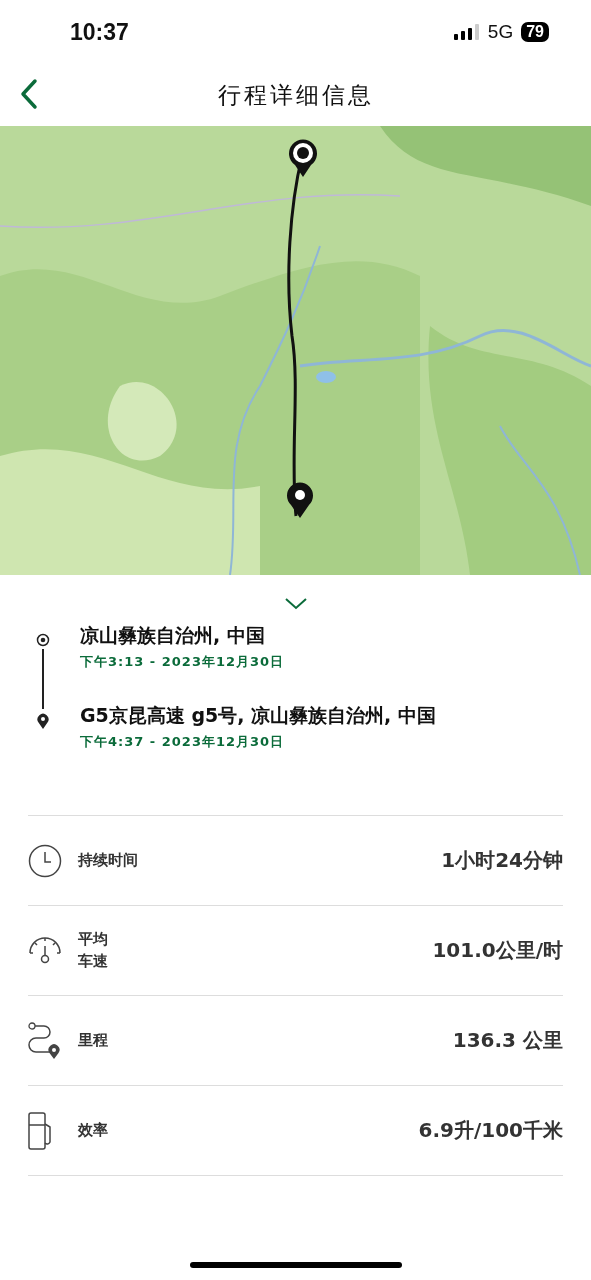 This screenshot has width=591, height=1280. What do you see at coordinates (295, 604) in the screenshot?
I see `chevron-down-icon` at bounding box center [295, 604].